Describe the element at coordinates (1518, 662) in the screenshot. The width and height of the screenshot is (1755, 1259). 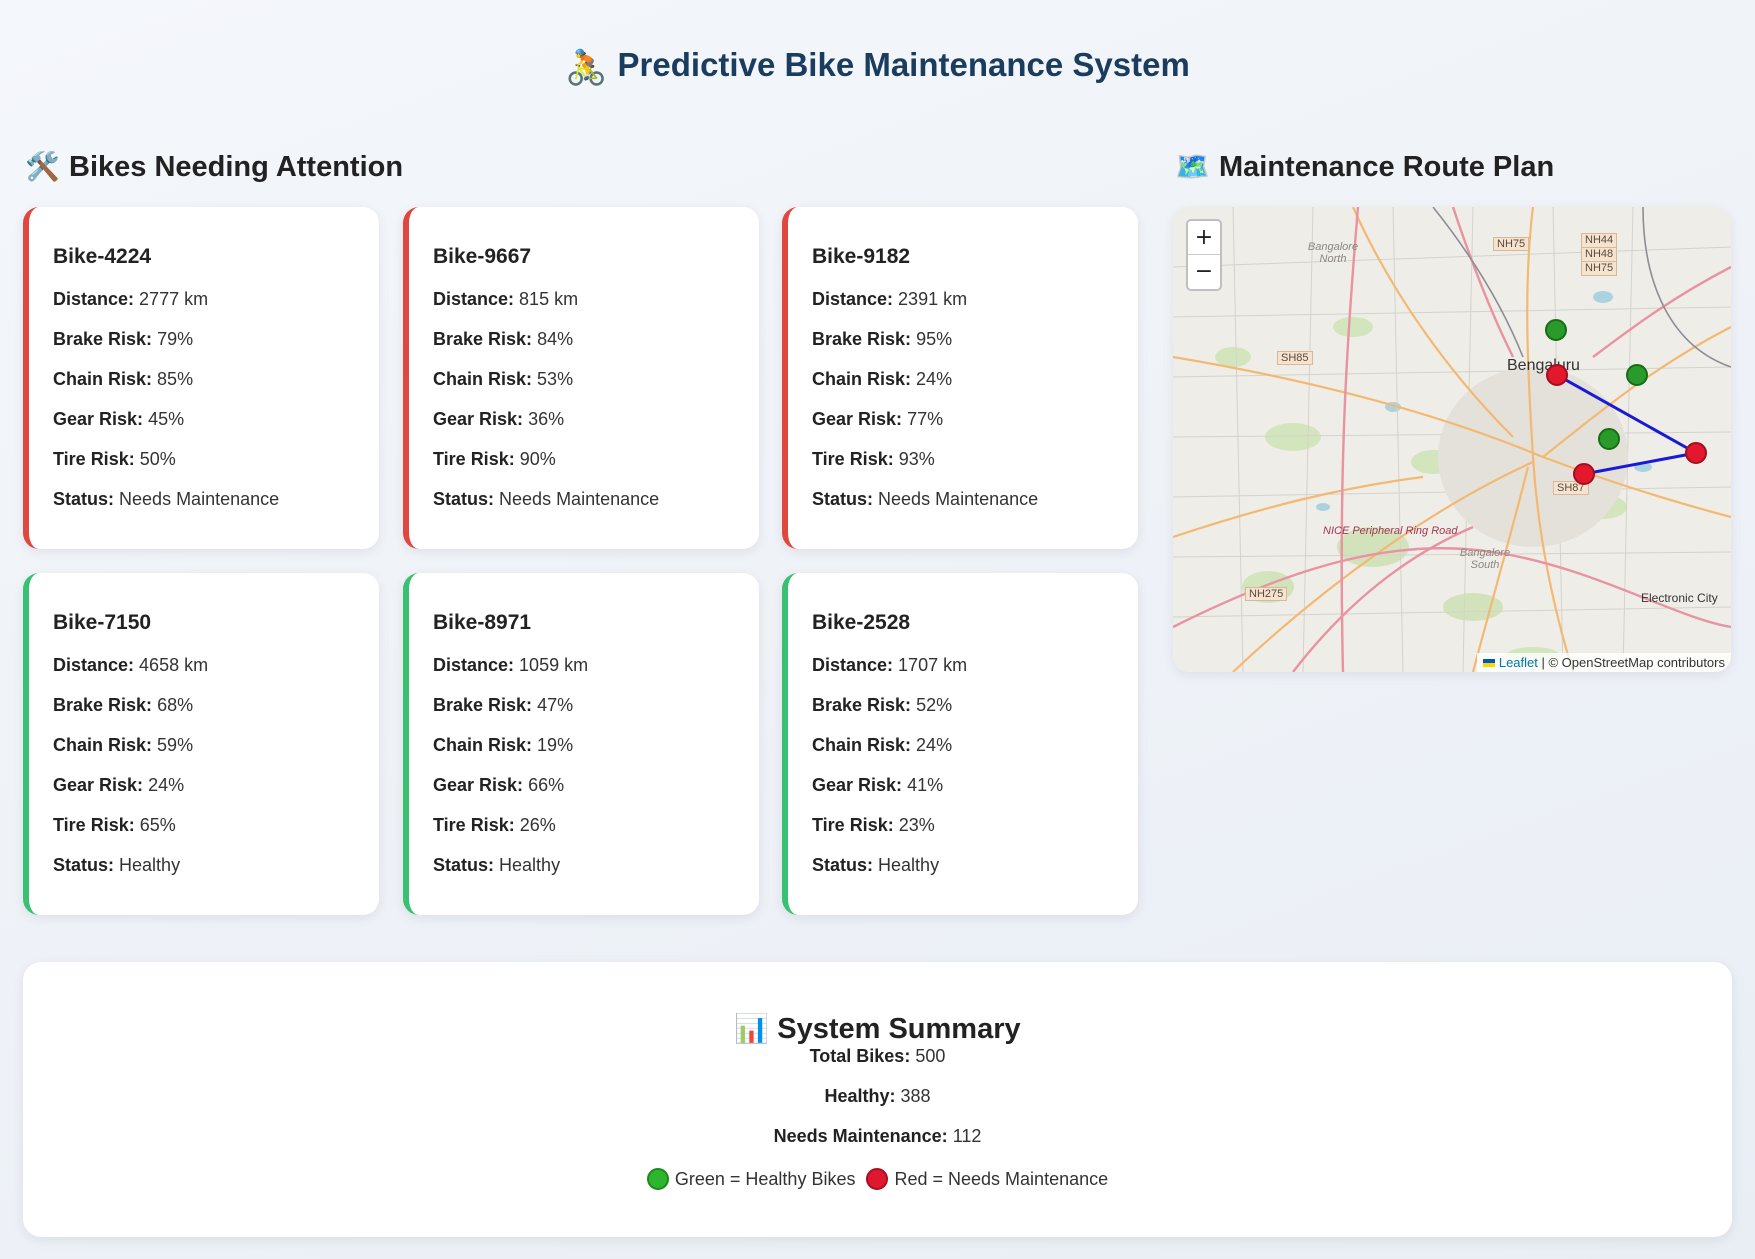
I see `leaflet-link: Leaflet` at that location.